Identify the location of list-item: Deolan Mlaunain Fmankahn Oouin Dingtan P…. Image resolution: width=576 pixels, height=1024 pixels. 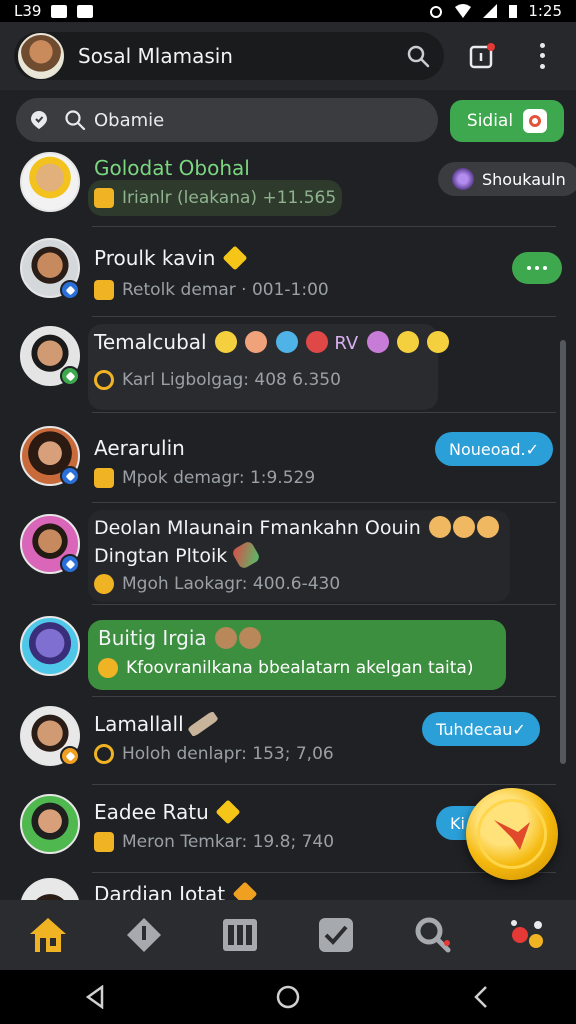
(288, 557).